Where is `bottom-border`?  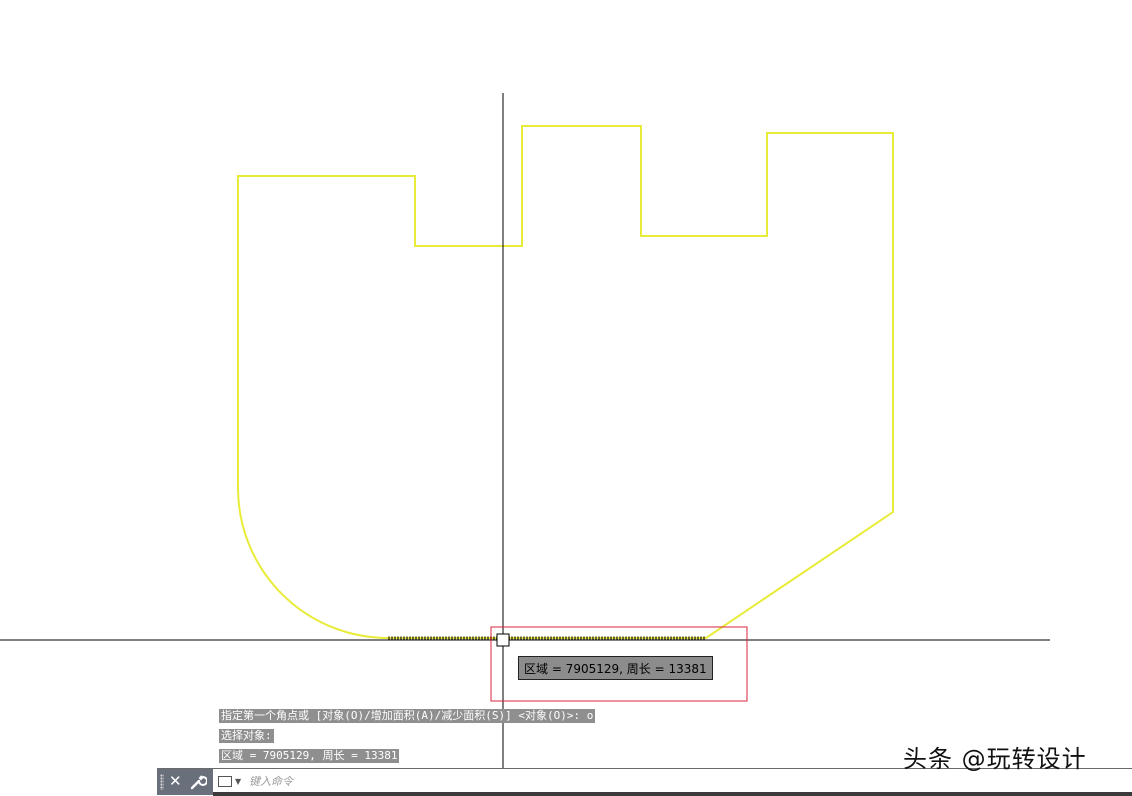 bottom-border is located at coordinates (672, 794).